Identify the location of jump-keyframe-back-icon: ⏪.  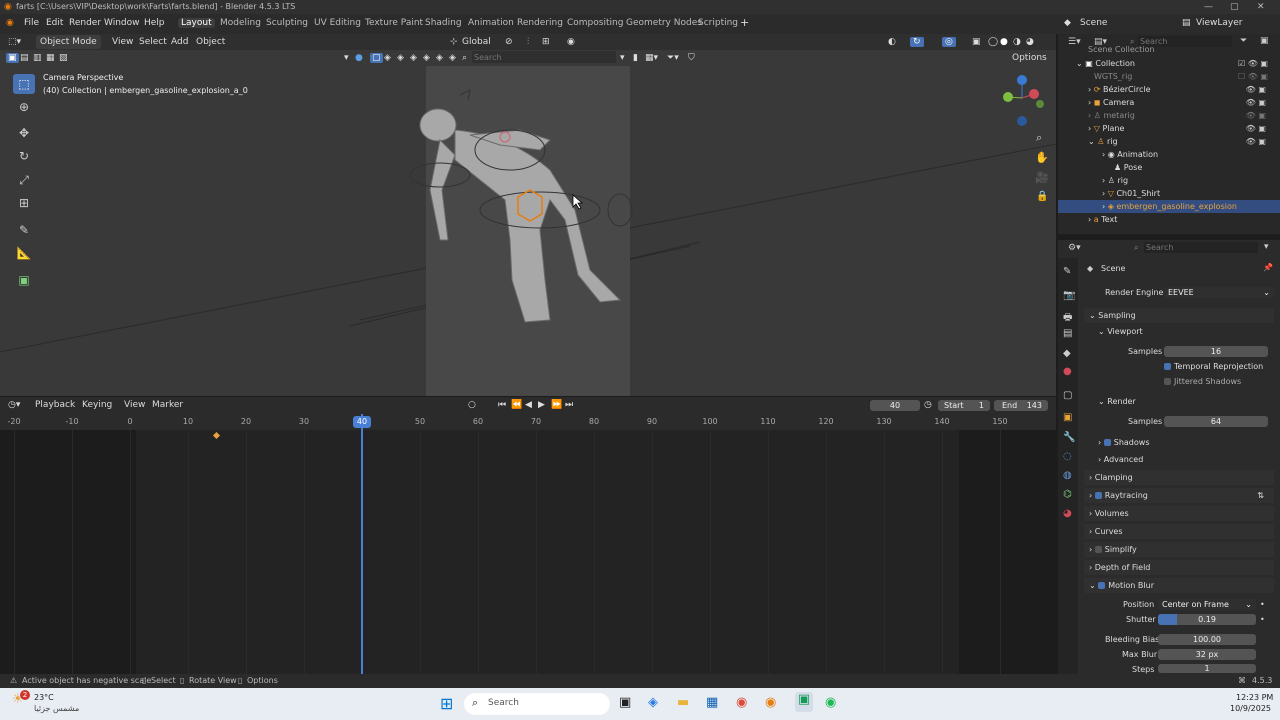
(516, 405).